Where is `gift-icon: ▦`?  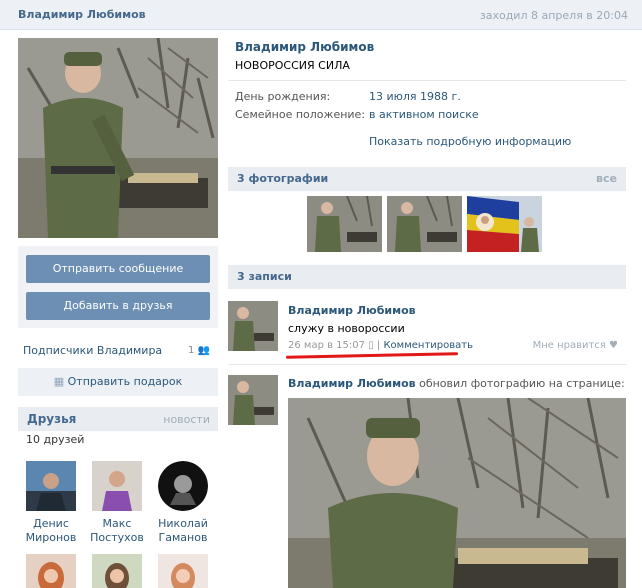
gift-icon: ▦ is located at coordinates (59, 381).